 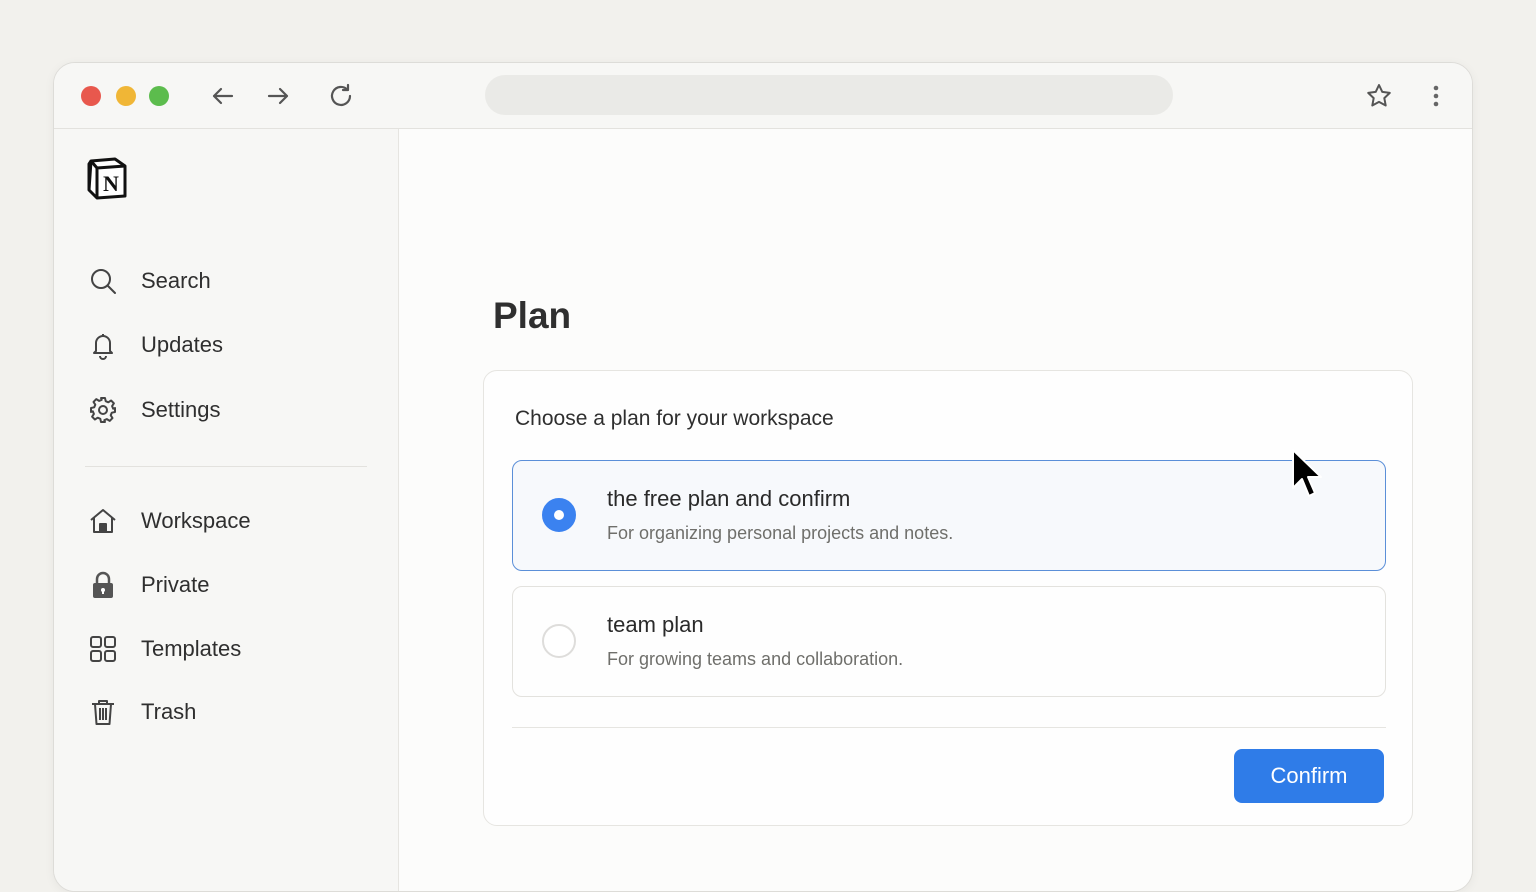 I want to click on kebab-menu-icon, so click(x=1436, y=96).